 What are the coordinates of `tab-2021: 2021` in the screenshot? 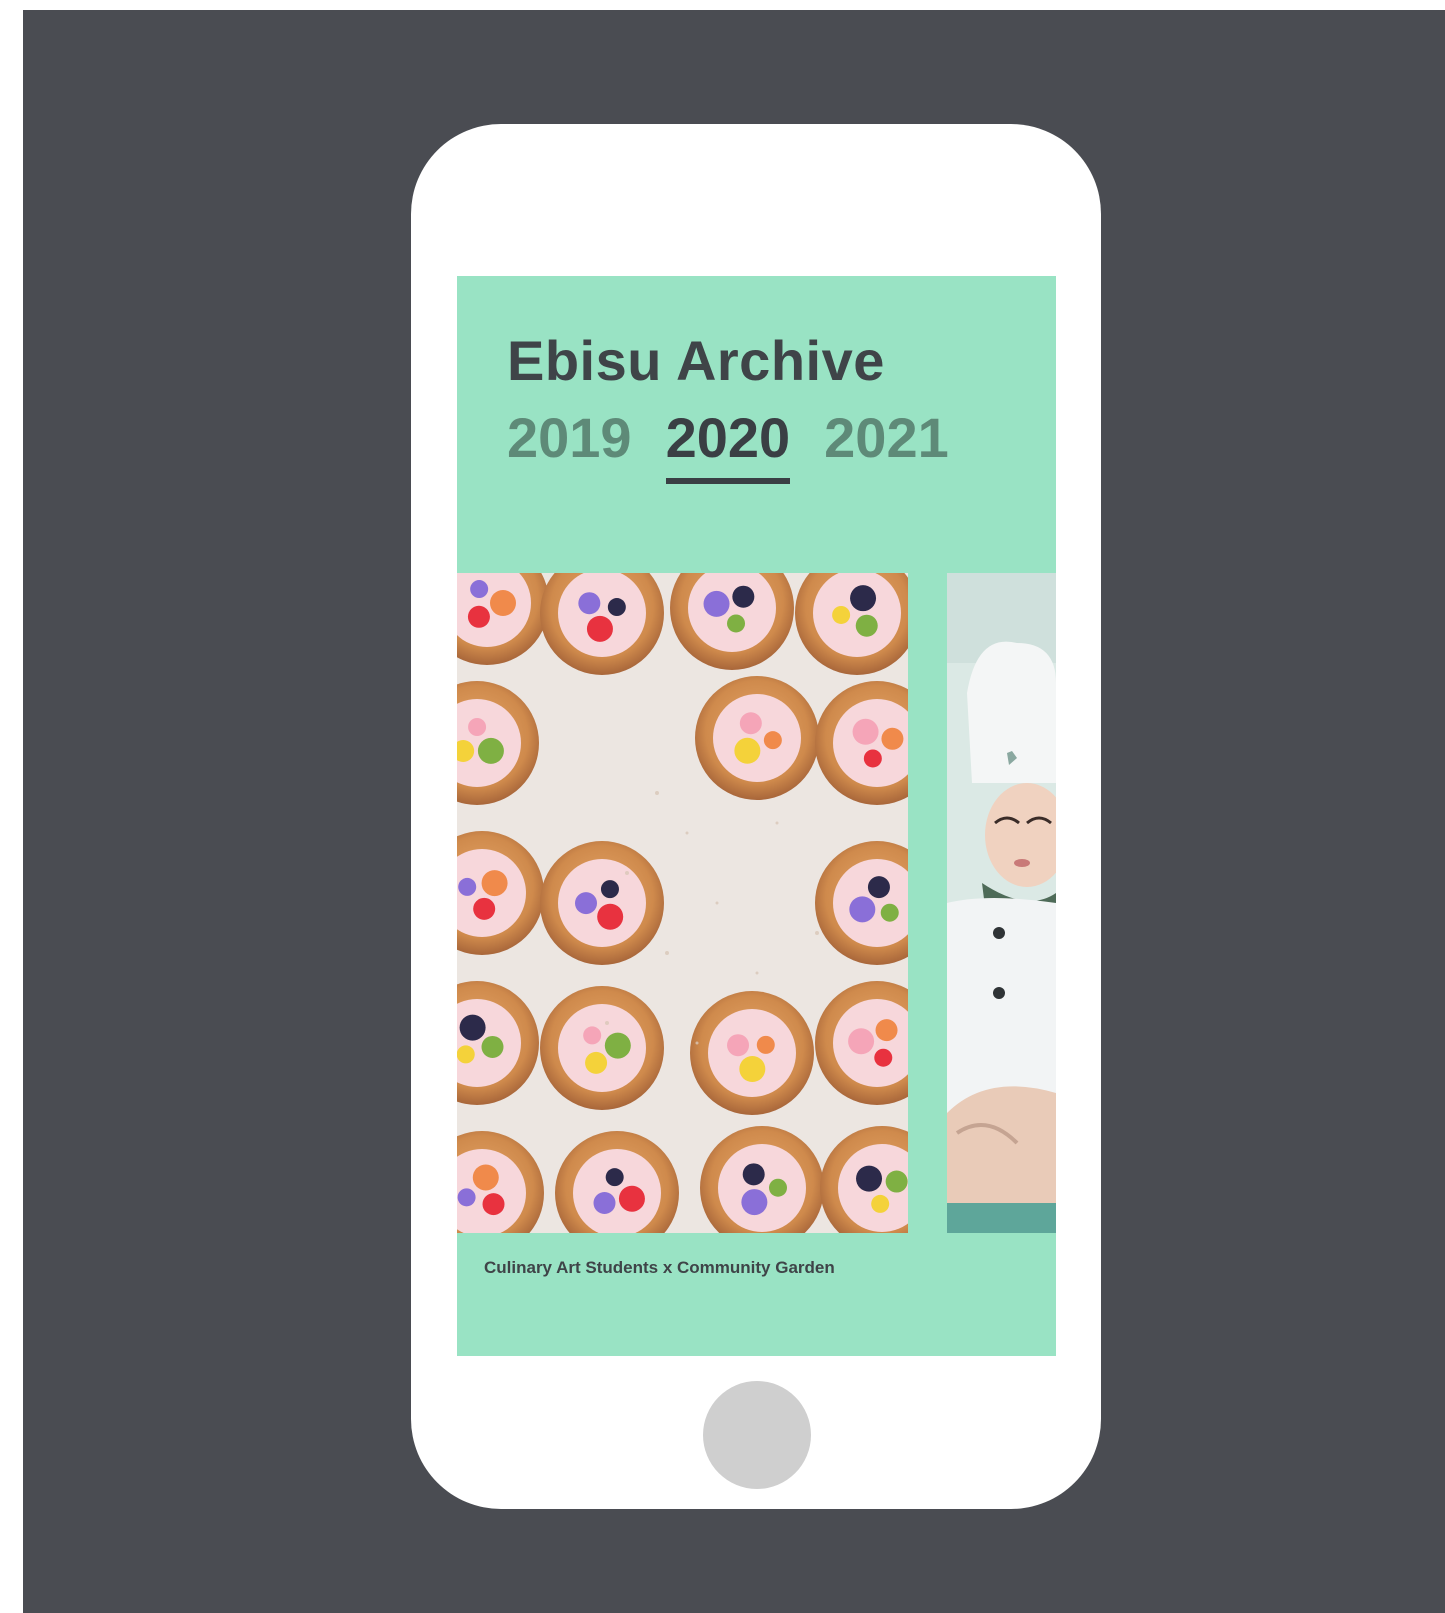 It's located at (886, 445).